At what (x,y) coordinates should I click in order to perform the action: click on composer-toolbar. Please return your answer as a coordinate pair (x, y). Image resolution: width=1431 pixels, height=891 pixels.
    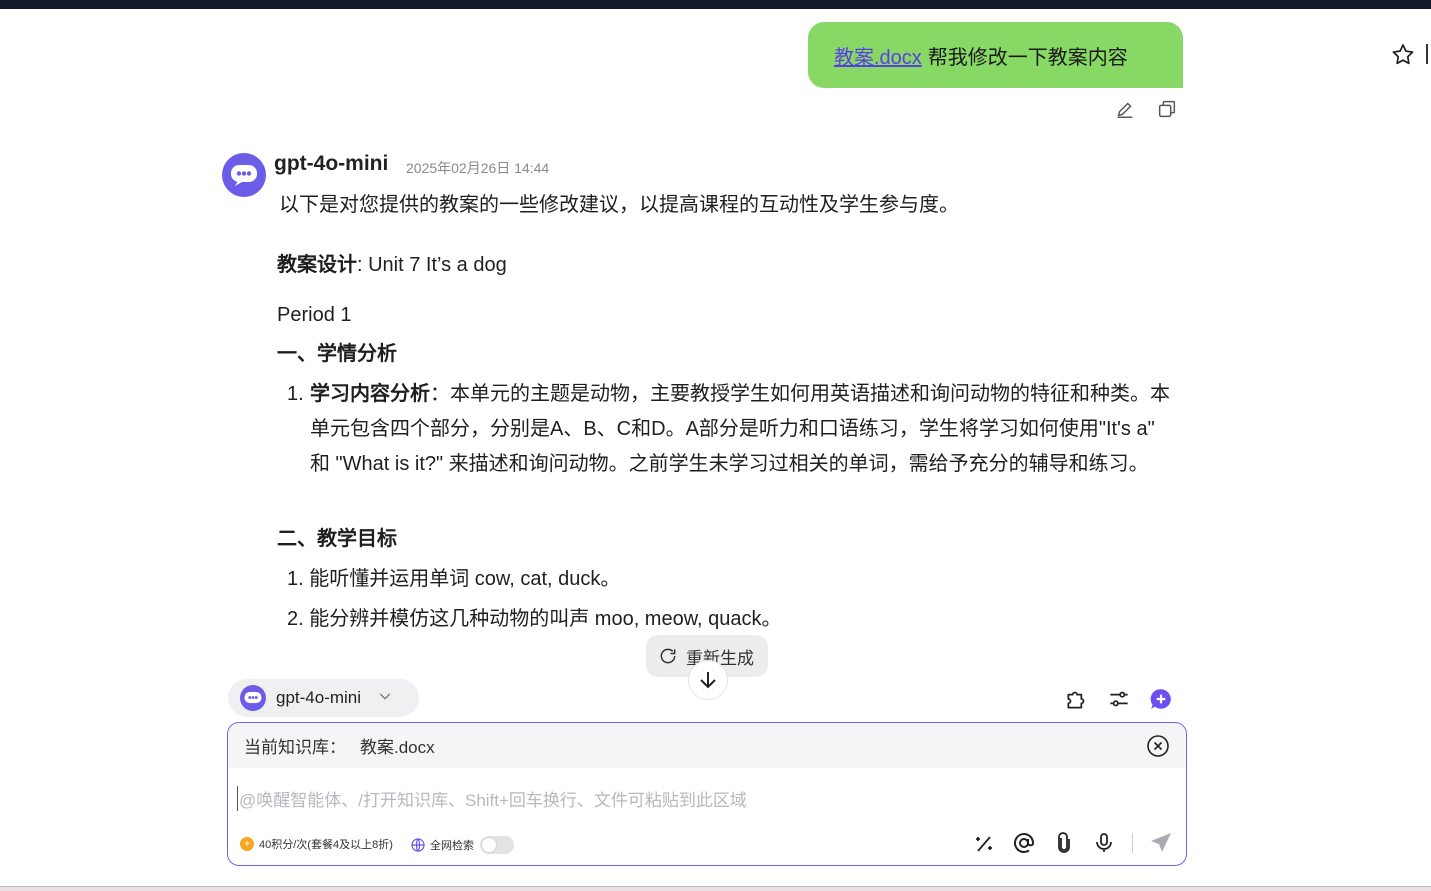
    Looking at the image, I should click on (1119, 699).